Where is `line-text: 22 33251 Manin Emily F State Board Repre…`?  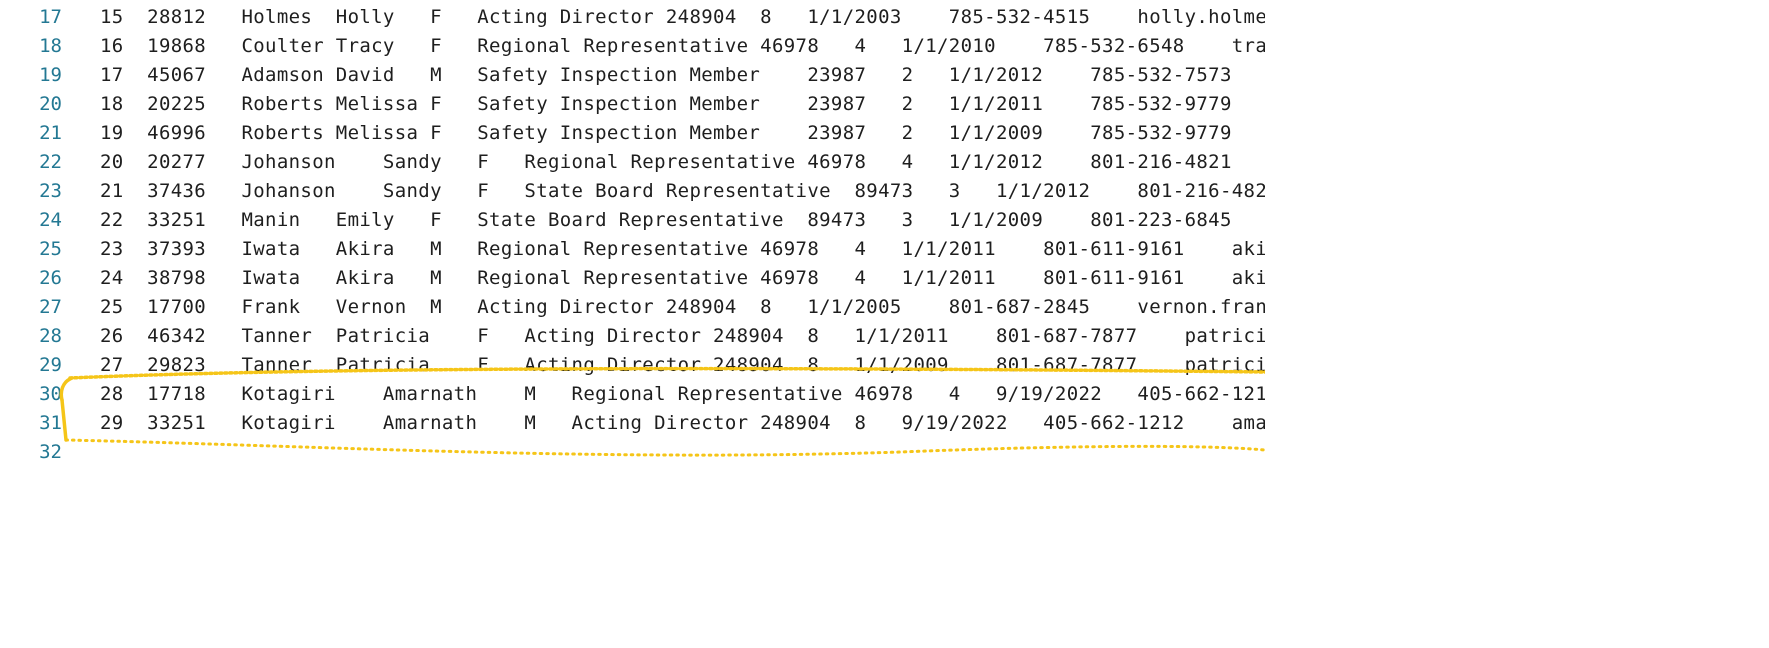 line-text: 22 33251 Manin Emily F State Board Repre… is located at coordinates (666, 220).